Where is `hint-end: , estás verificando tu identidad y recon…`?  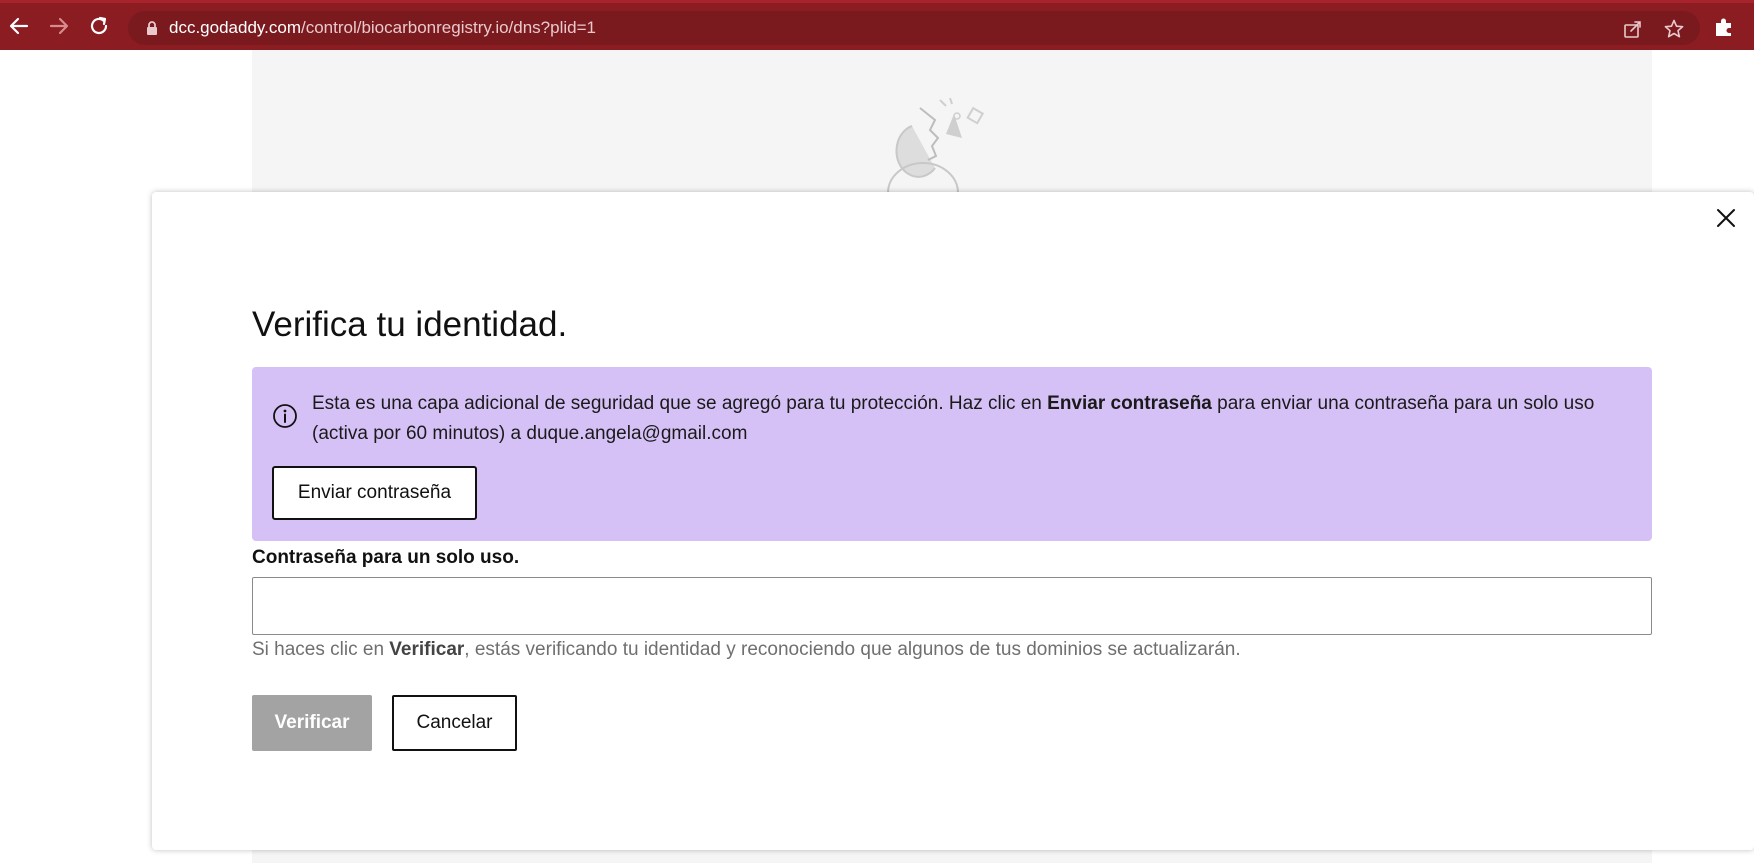 hint-end: , estás verificando tu identidad y recon… is located at coordinates (852, 649).